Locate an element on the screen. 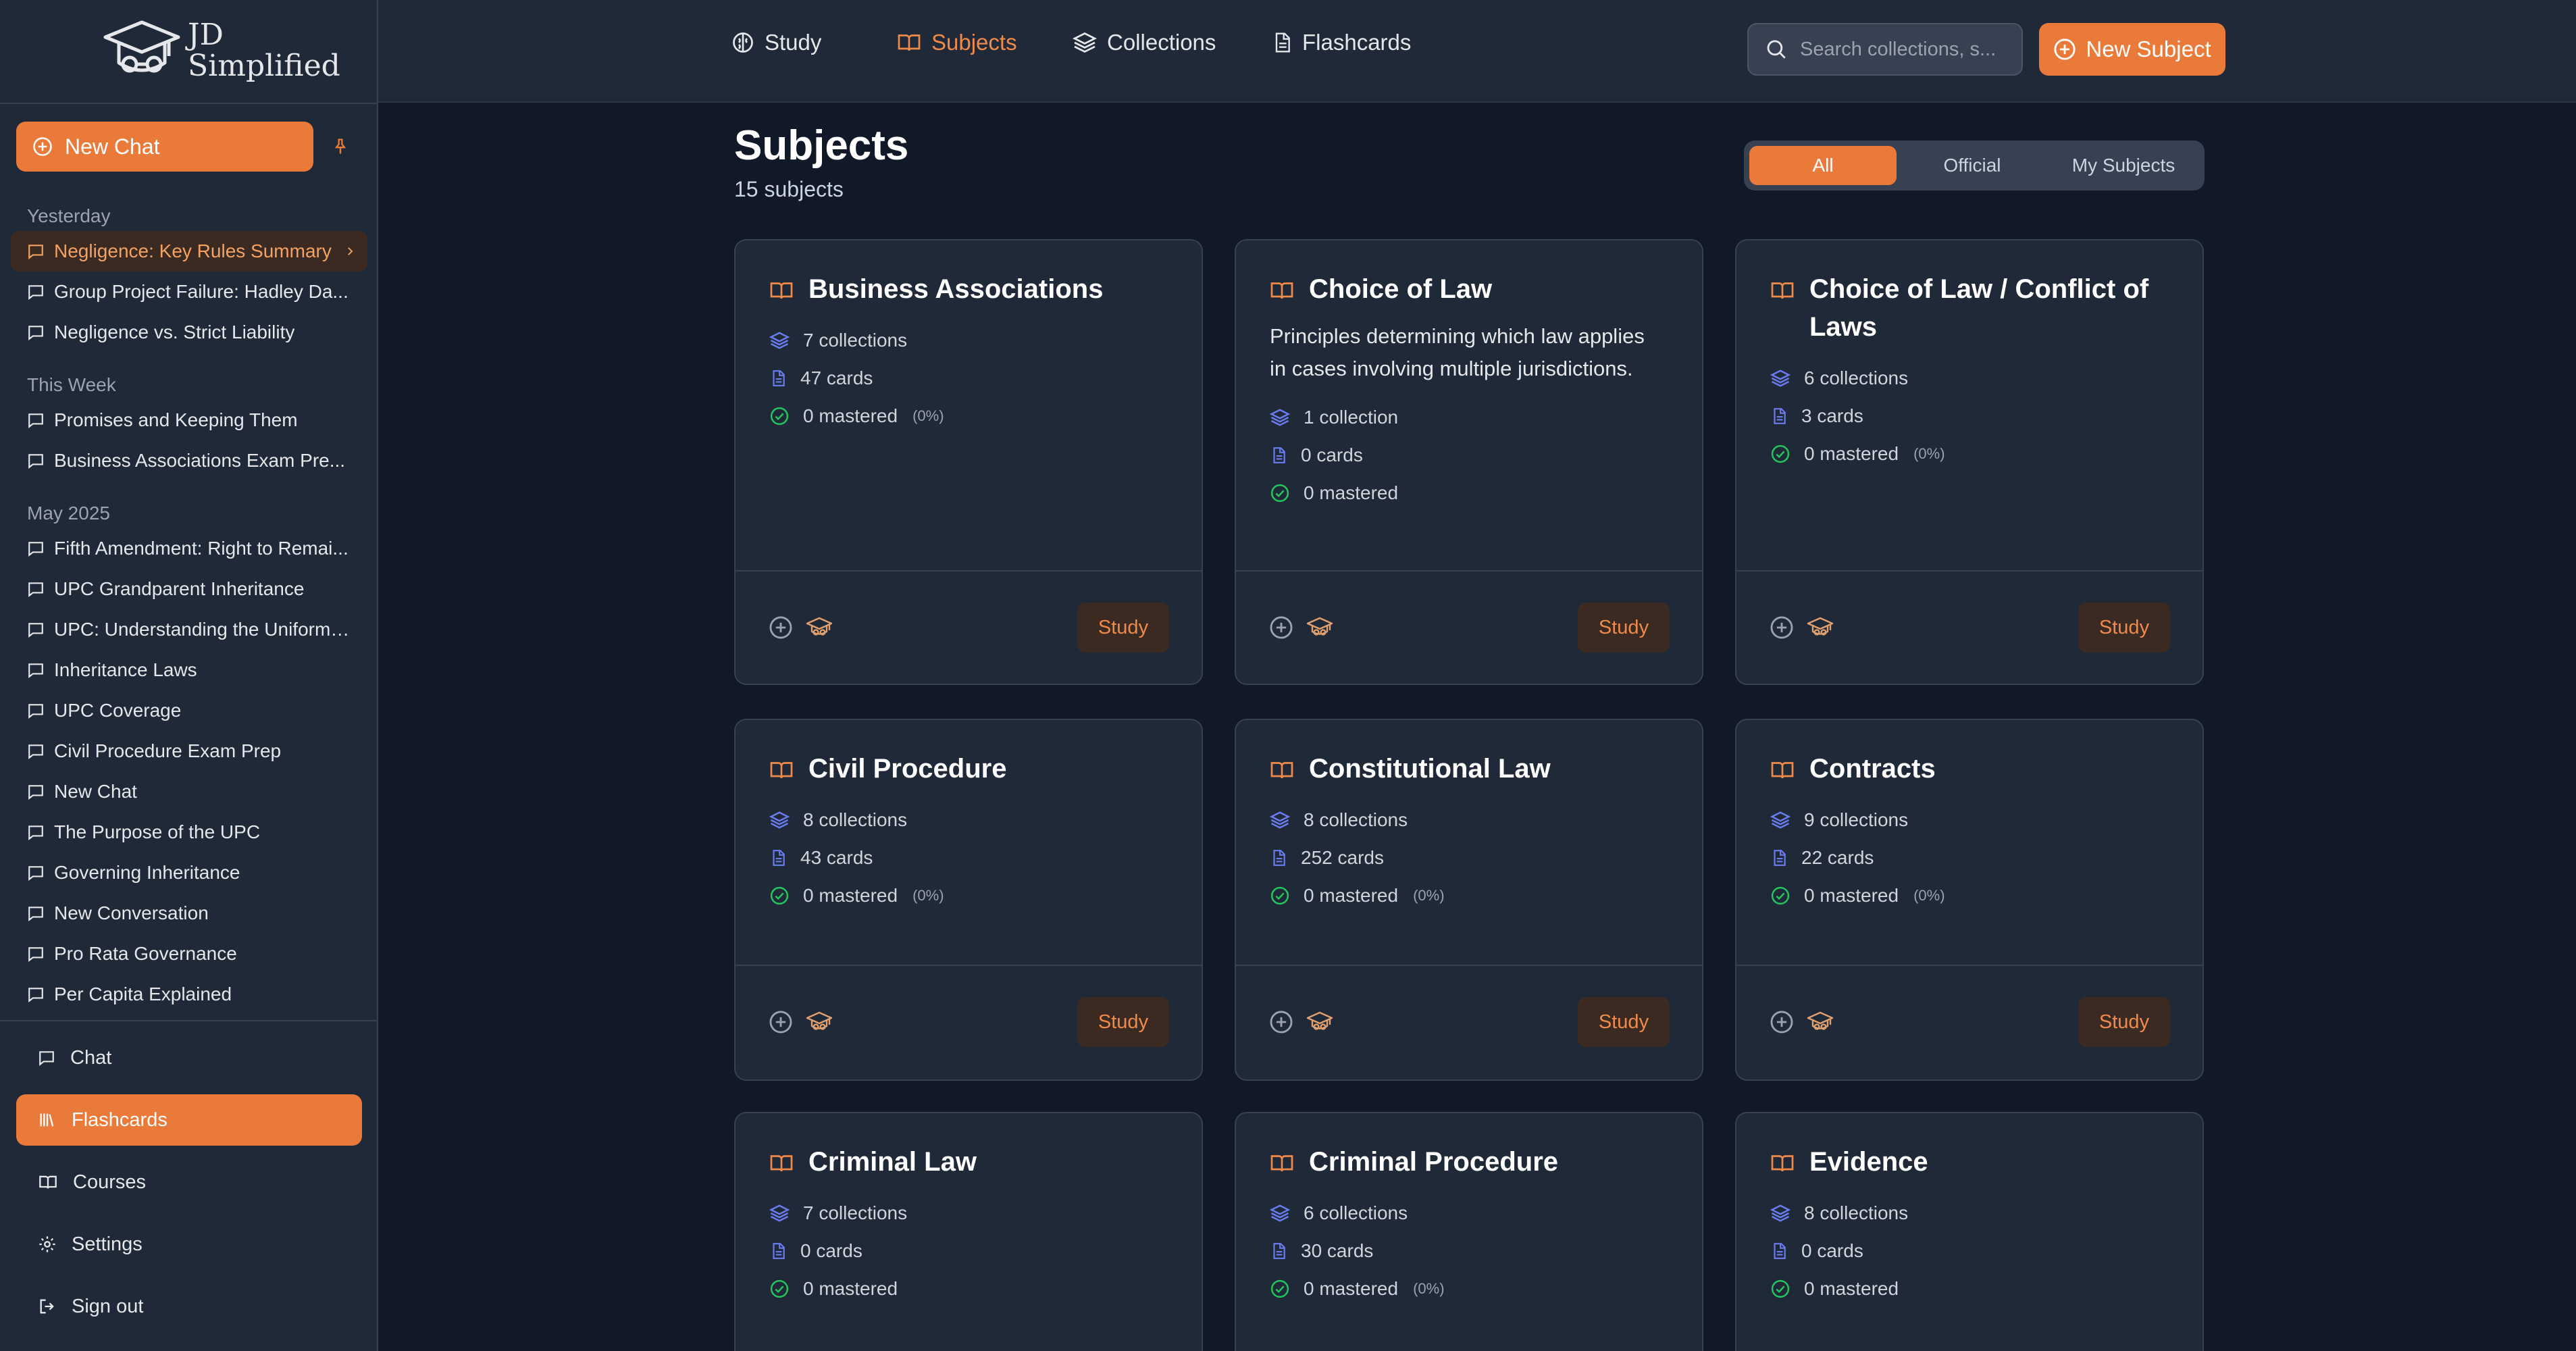 This screenshot has height=1351, width=2576. subject-title: Contracts is located at coordinates (1872, 769).